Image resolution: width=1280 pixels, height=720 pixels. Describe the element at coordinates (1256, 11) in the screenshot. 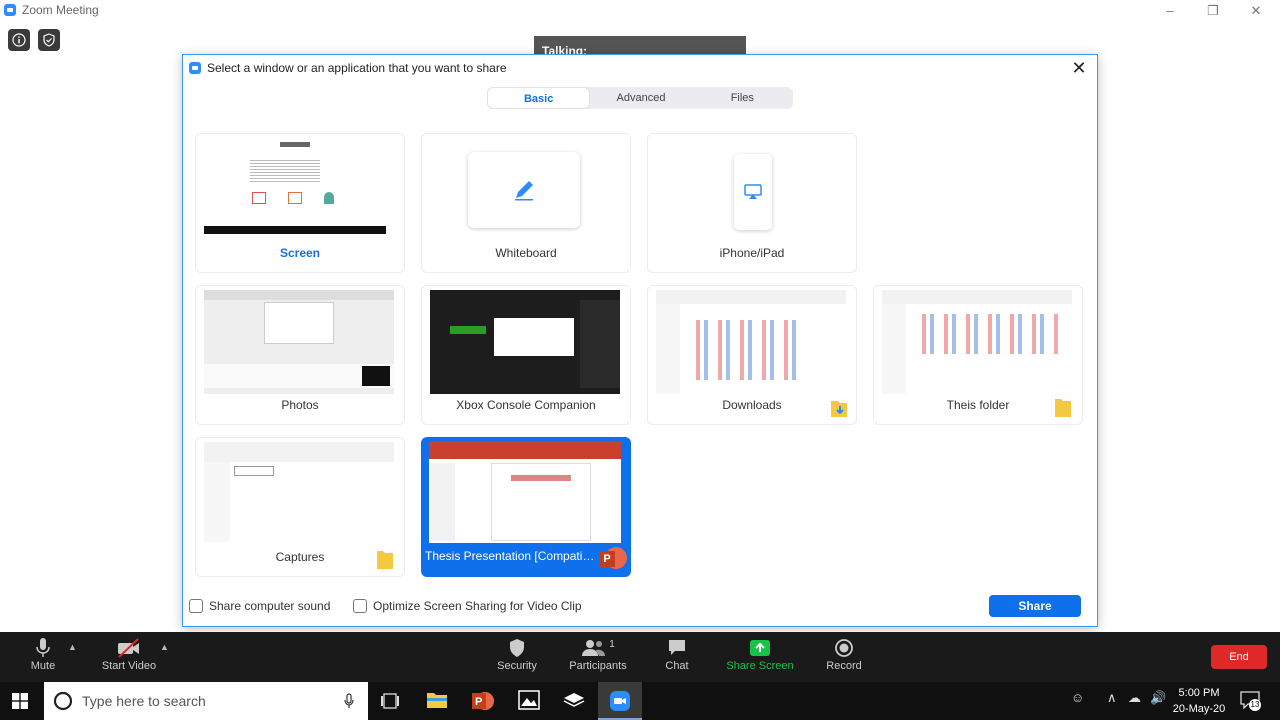

I see `close-window-button: ✕` at that location.